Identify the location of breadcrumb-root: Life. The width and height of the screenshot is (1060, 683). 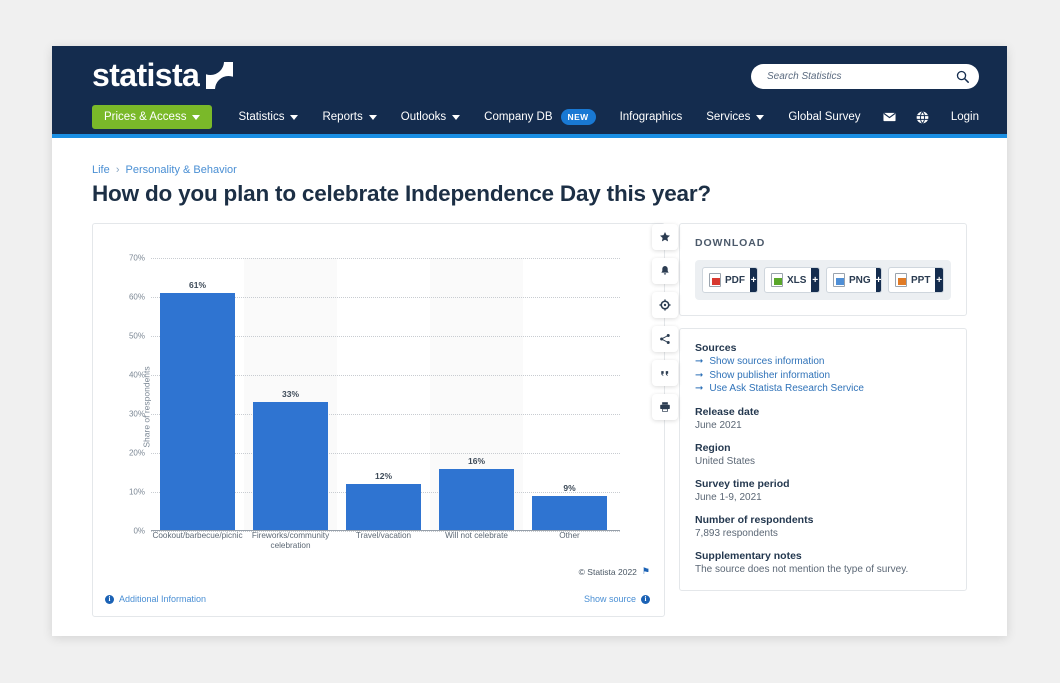
(101, 170).